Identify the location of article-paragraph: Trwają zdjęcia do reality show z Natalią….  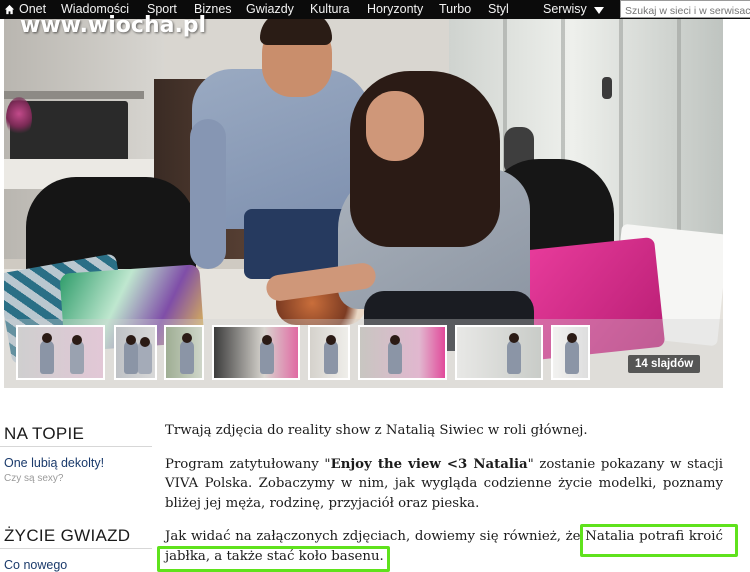
(376, 430).